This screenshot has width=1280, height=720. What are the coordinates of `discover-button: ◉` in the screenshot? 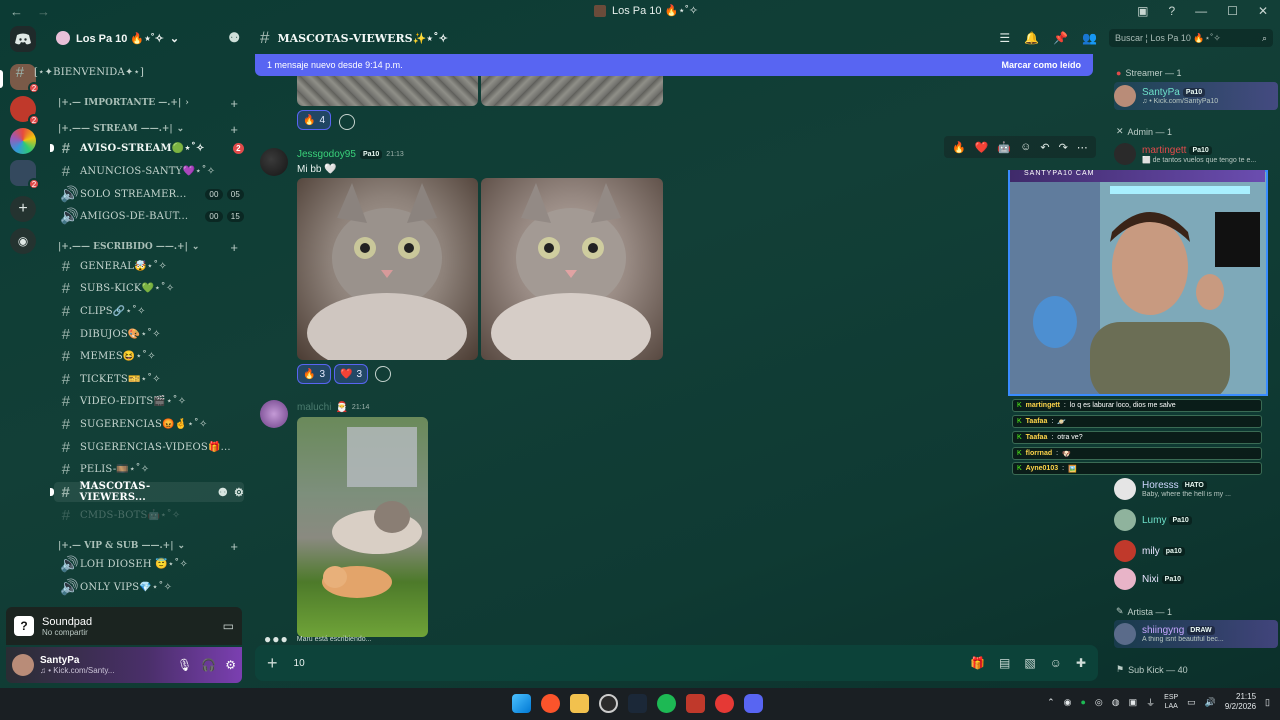 It's located at (23, 241).